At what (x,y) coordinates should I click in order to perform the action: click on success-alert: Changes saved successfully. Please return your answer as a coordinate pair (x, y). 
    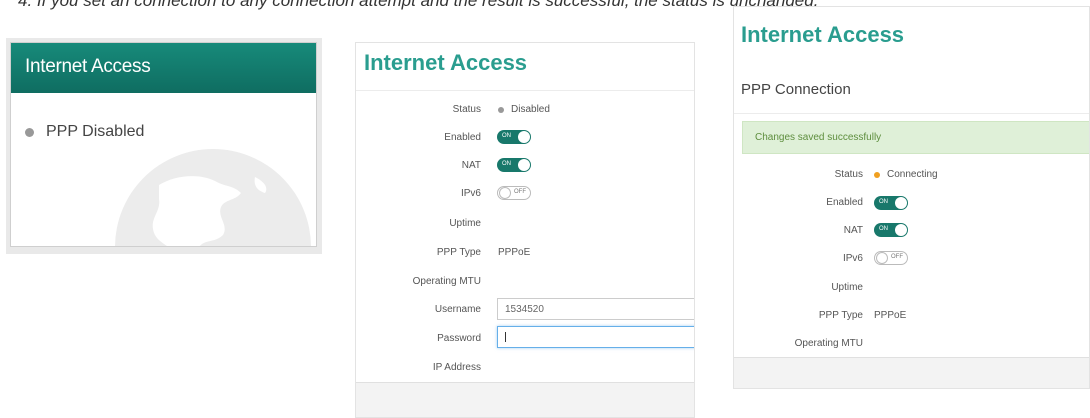
    Looking at the image, I should click on (915, 137).